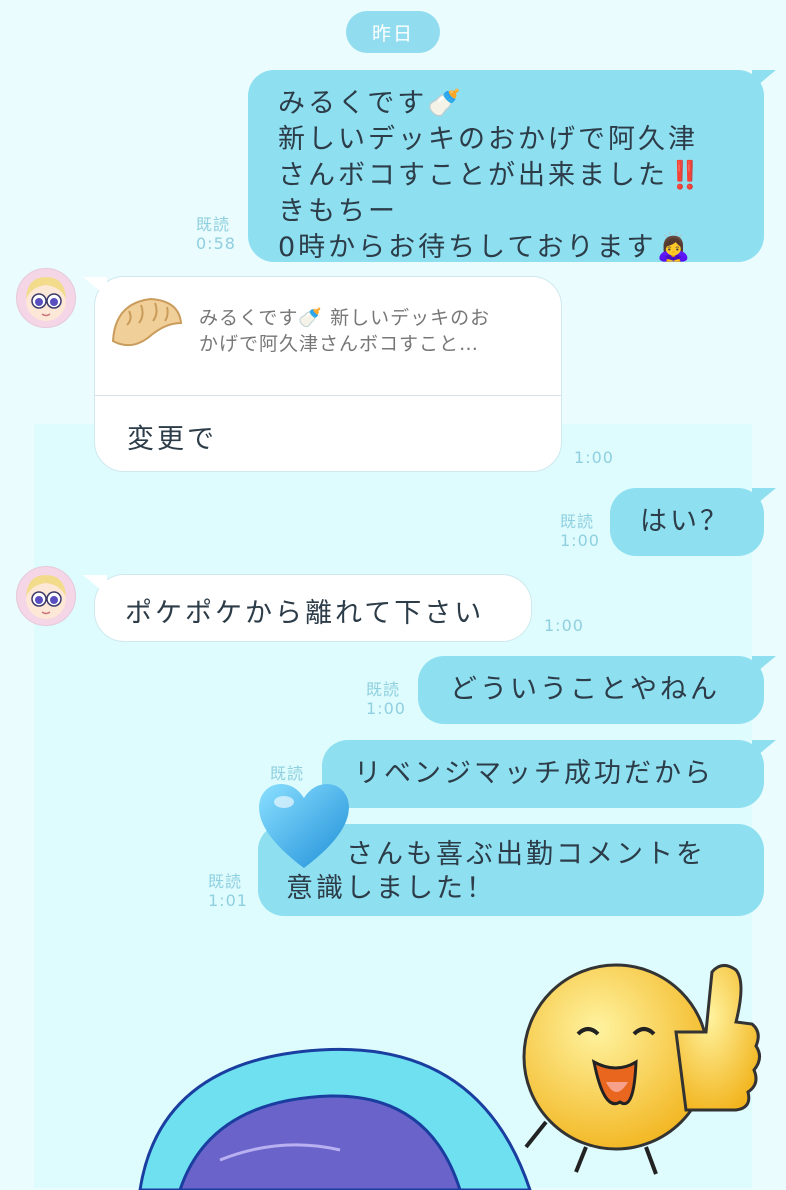  What do you see at coordinates (585, 689) in the screenshot?
I see `message-text: どういうことやねん` at bounding box center [585, 689].